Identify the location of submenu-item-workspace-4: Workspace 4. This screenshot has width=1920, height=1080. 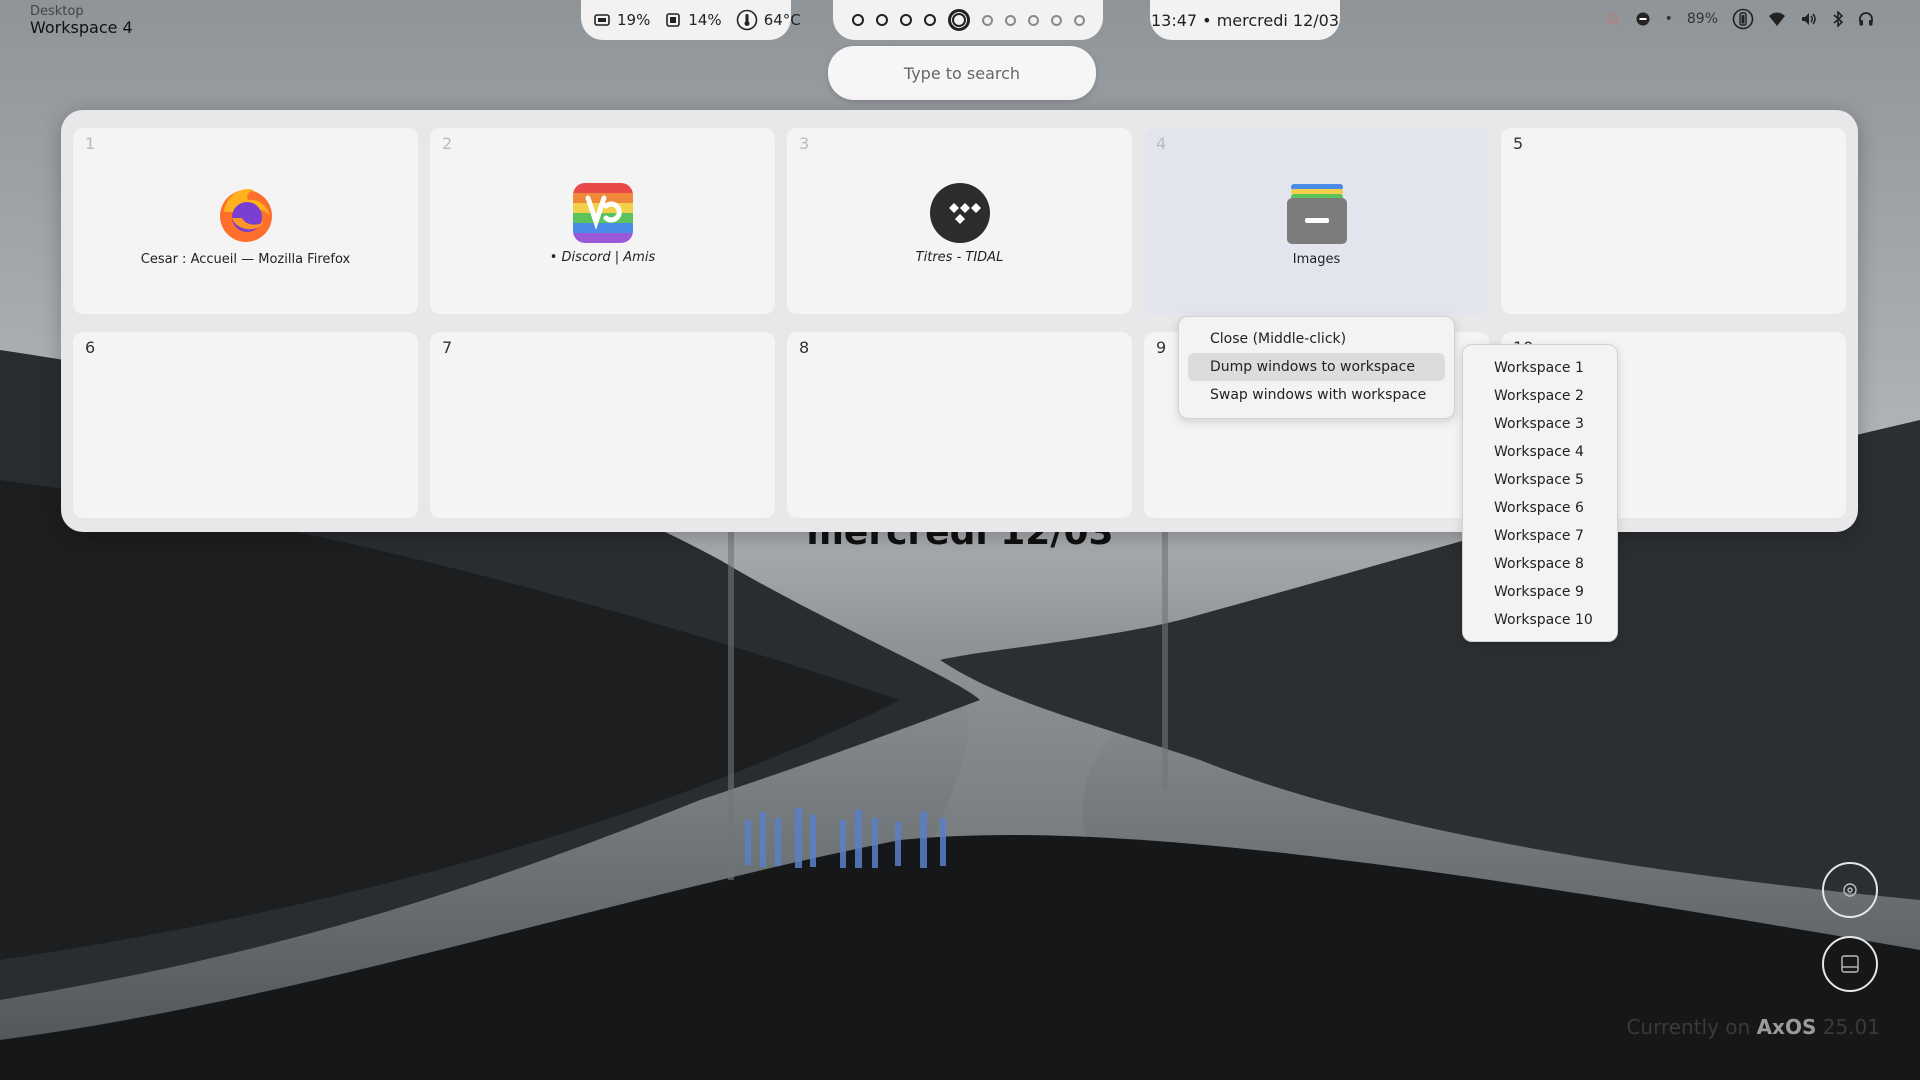
(1540, 452).